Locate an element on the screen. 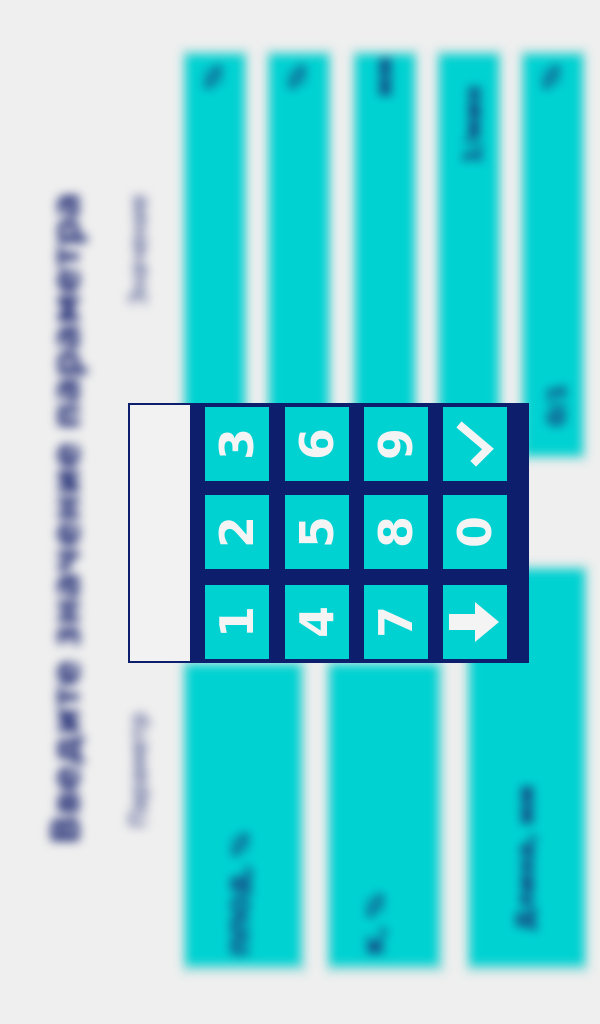  key-1: 1 is located at coordinates (237, 622).